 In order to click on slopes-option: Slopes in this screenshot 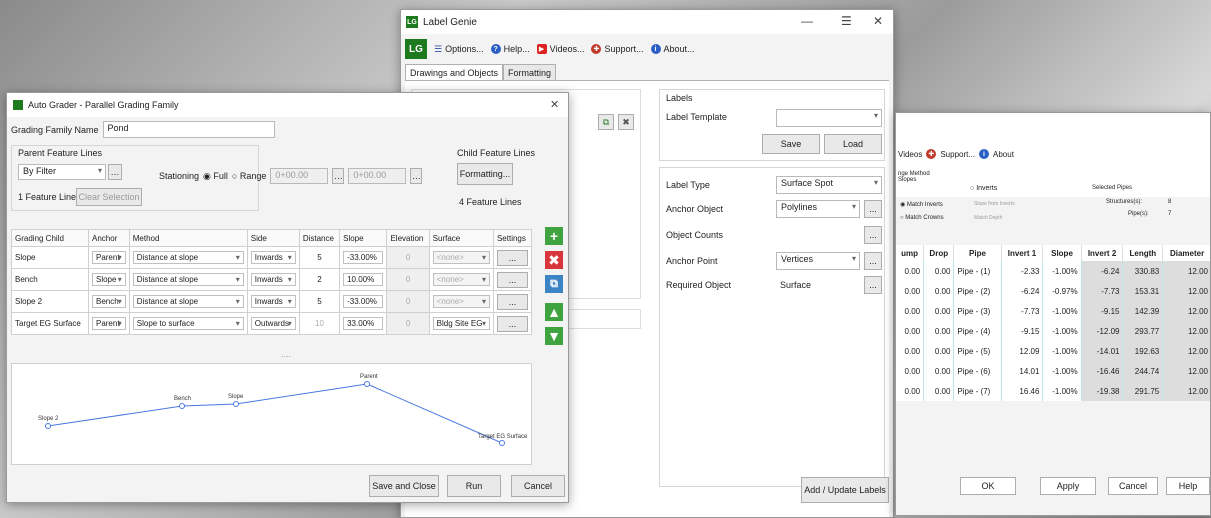, I will do `click(914, 180)`.